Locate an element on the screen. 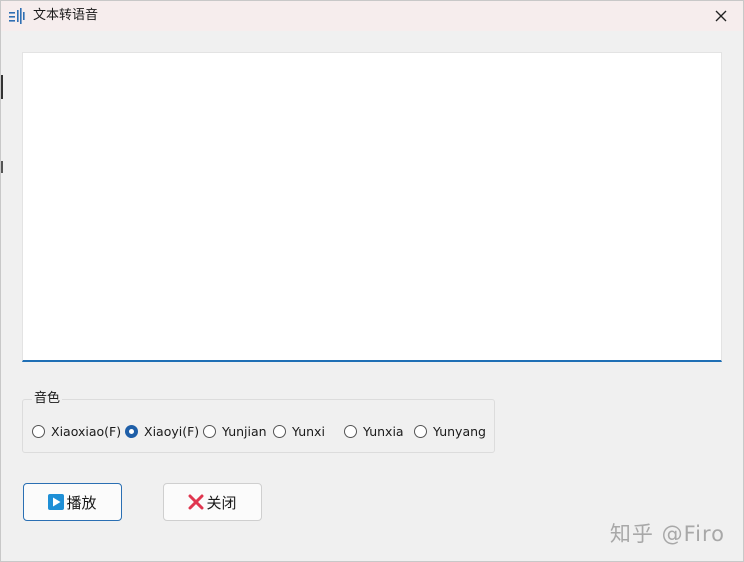 The height and width of the screenshot is (562, 744). radio-yunxia: Yunxia is located at coordinates (374, 431).